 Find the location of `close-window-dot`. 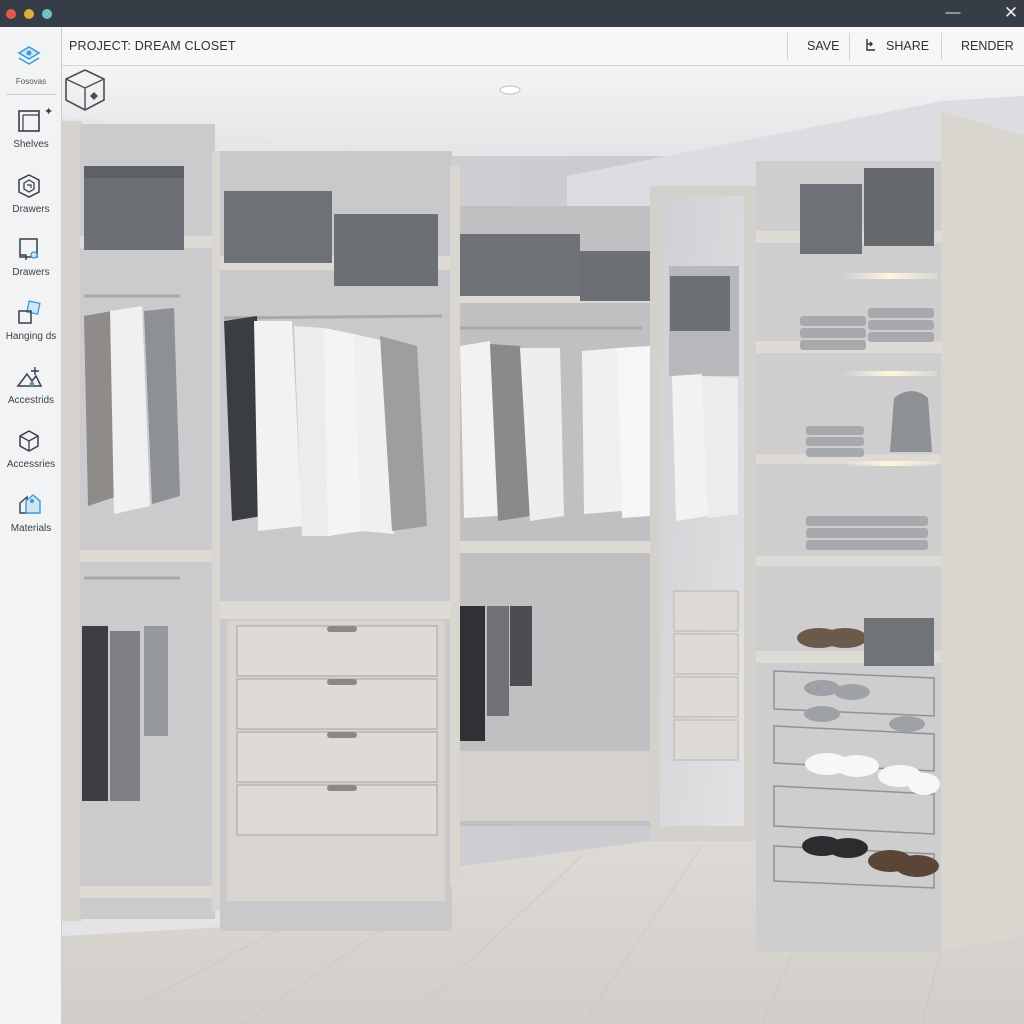

close-window-dot is located at coordinates (11, 14).